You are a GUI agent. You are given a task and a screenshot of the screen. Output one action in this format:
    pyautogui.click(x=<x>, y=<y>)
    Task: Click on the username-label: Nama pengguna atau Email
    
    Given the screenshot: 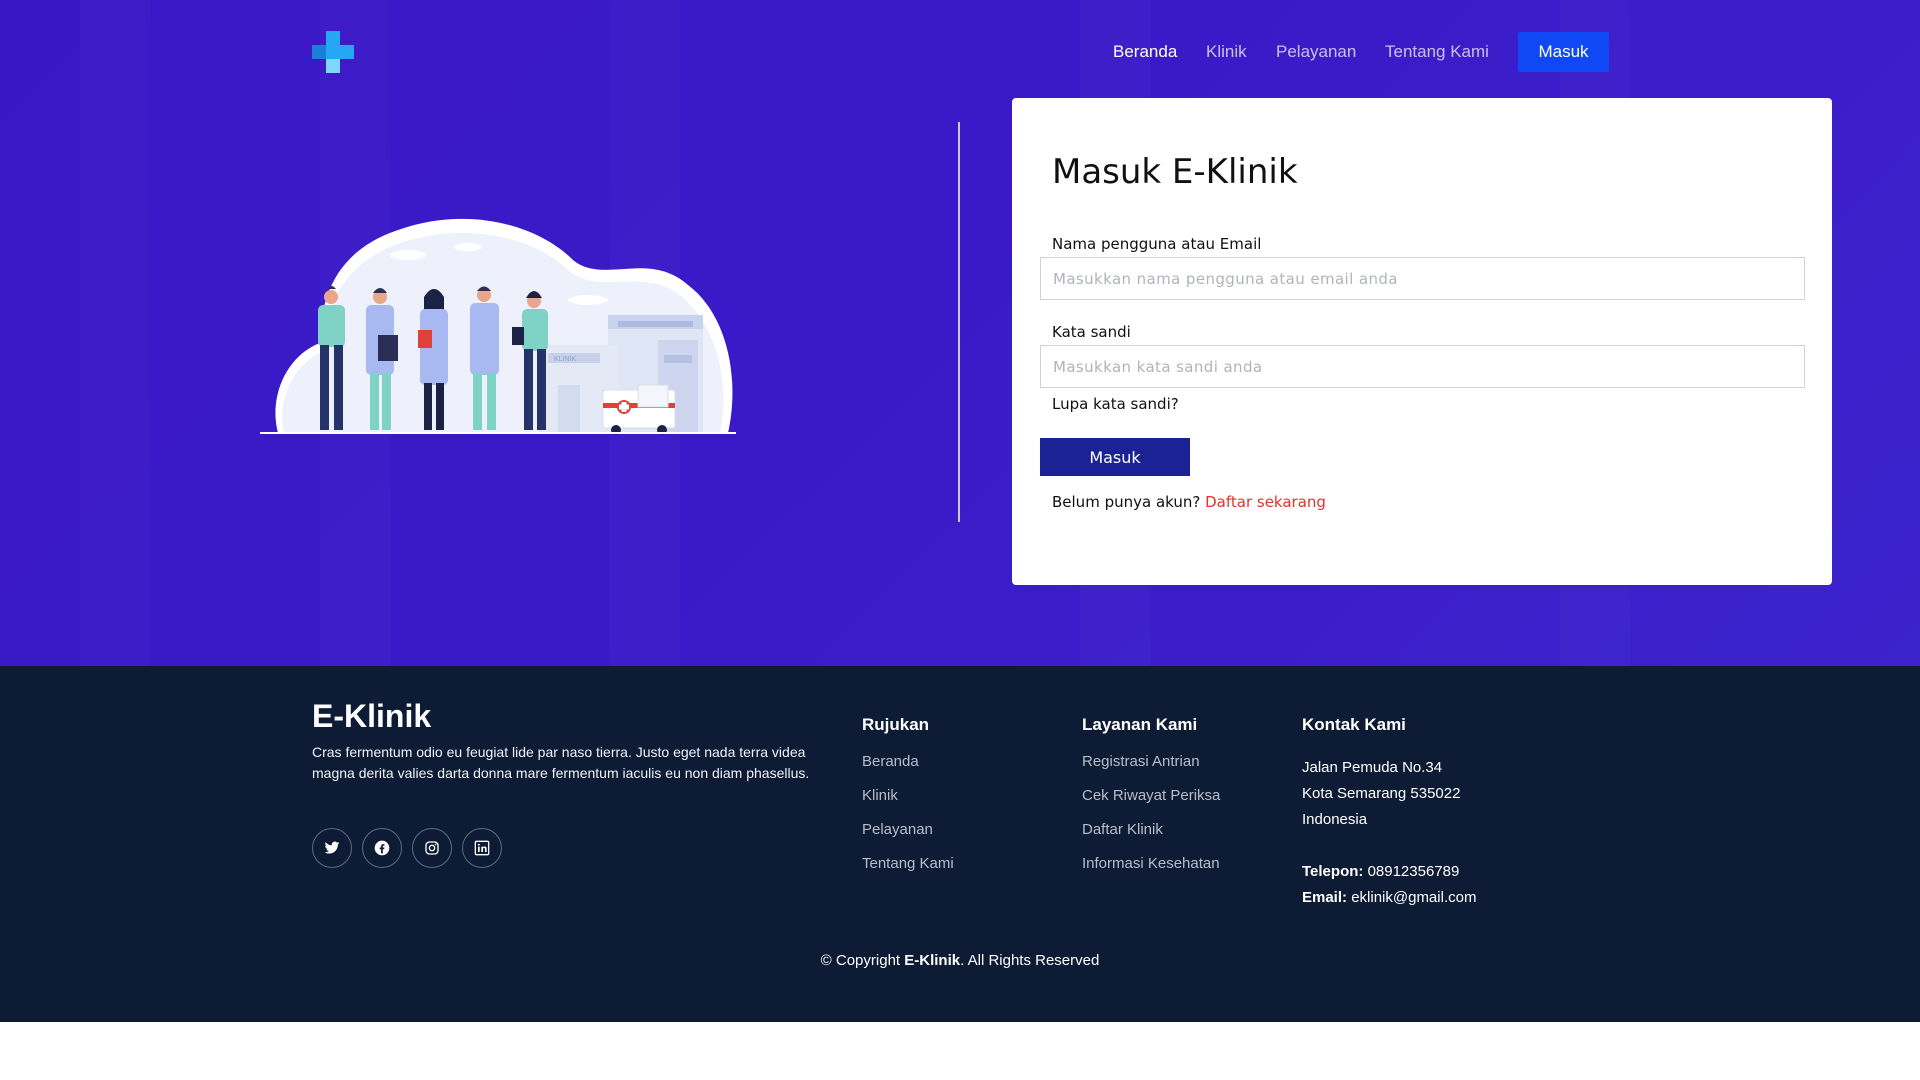 What is the action you would take?
    pyautogui.click(x=1157, y=244)
    